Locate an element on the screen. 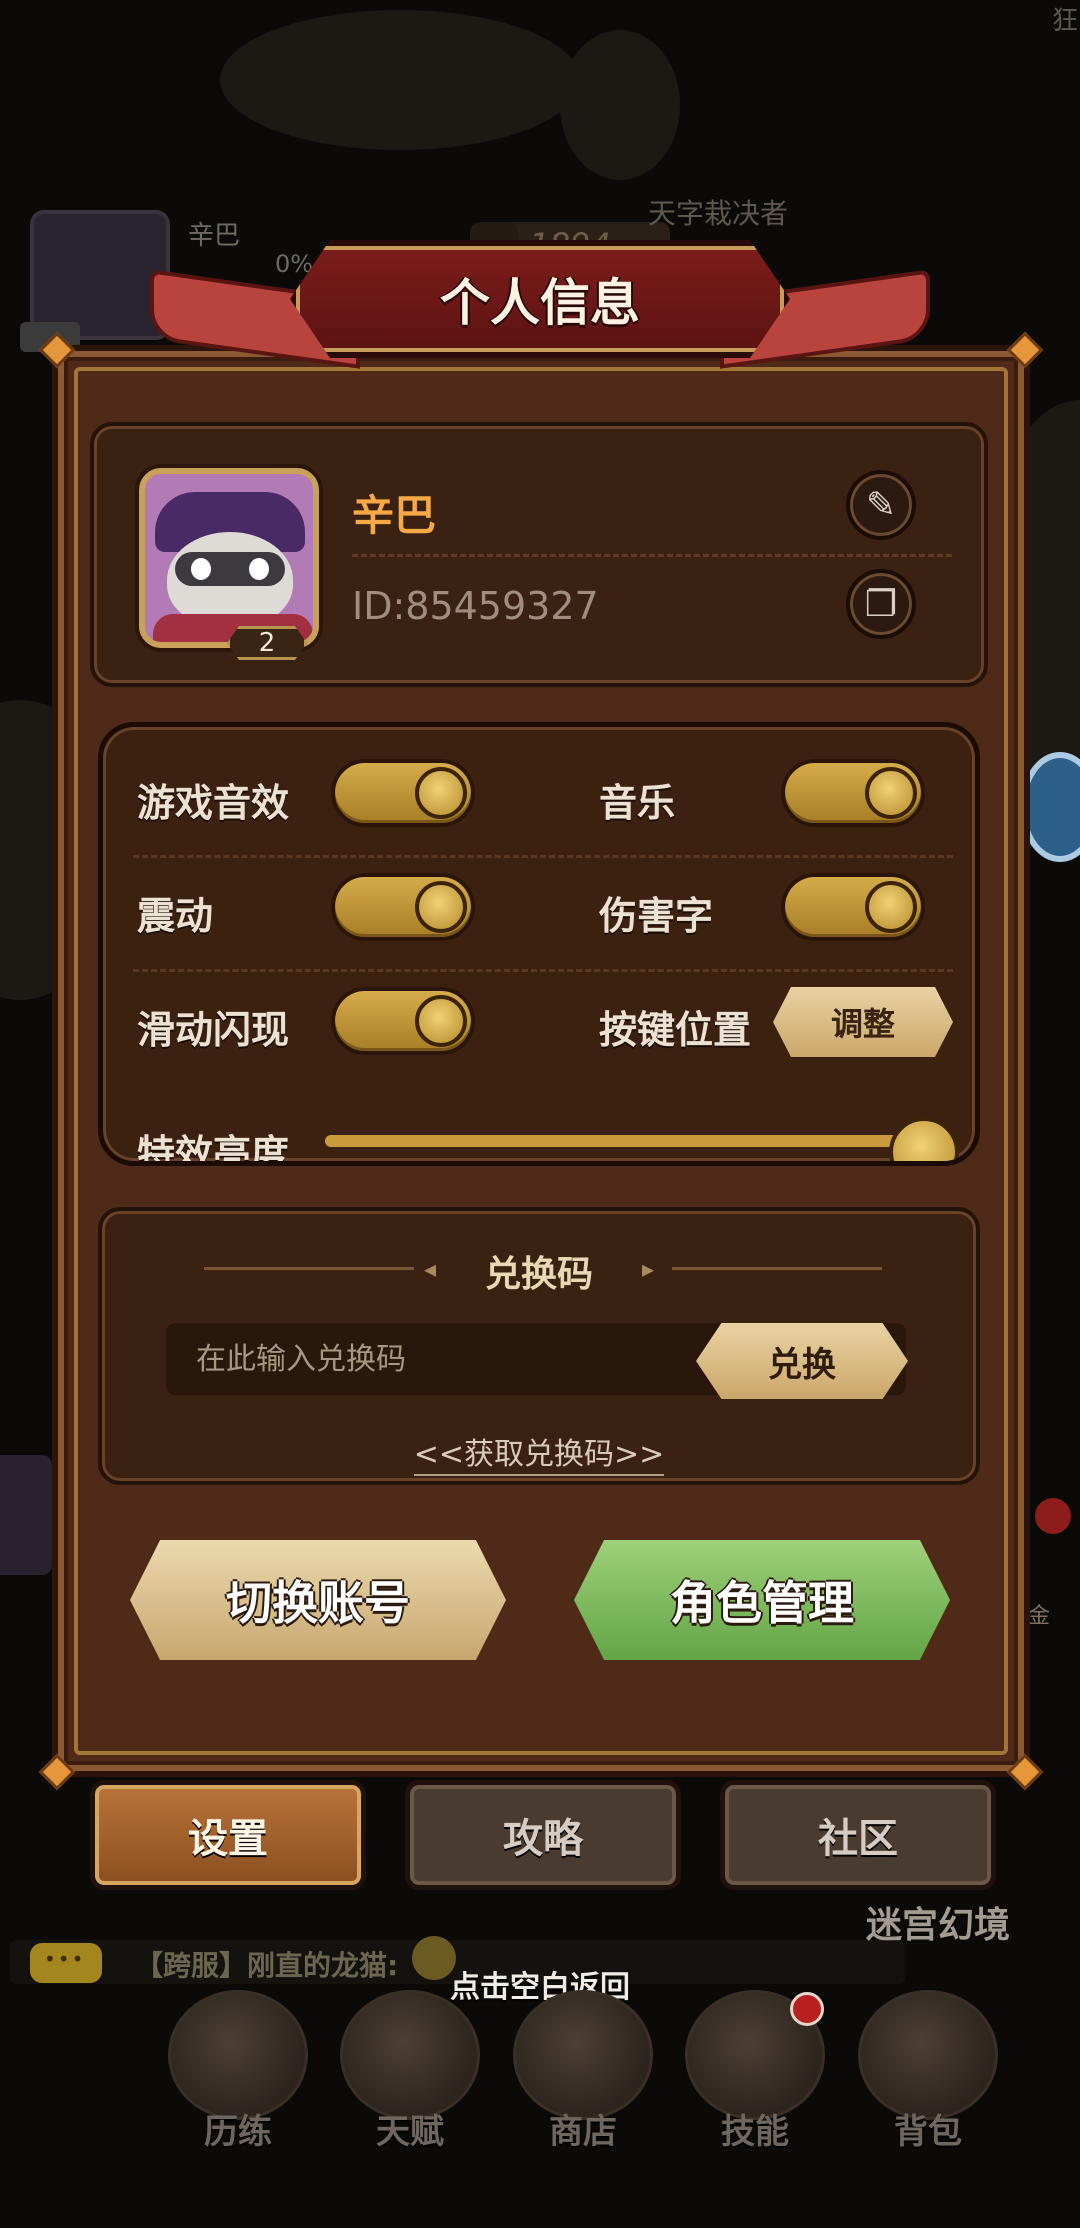 Image resolution: width=1080 pixels, height=2228 pixels. effect-brightness-label: 特效亮度 is located at coordinates (213, 1149).